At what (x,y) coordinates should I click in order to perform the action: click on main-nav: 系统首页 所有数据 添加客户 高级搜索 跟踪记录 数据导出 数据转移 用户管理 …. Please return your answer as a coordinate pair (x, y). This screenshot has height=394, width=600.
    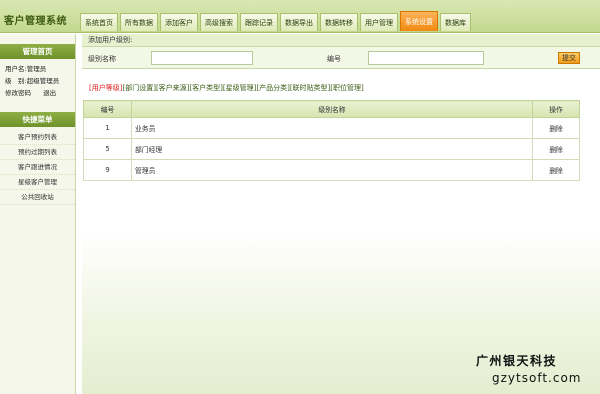
    Looking at the image, I should click on (276, 22).